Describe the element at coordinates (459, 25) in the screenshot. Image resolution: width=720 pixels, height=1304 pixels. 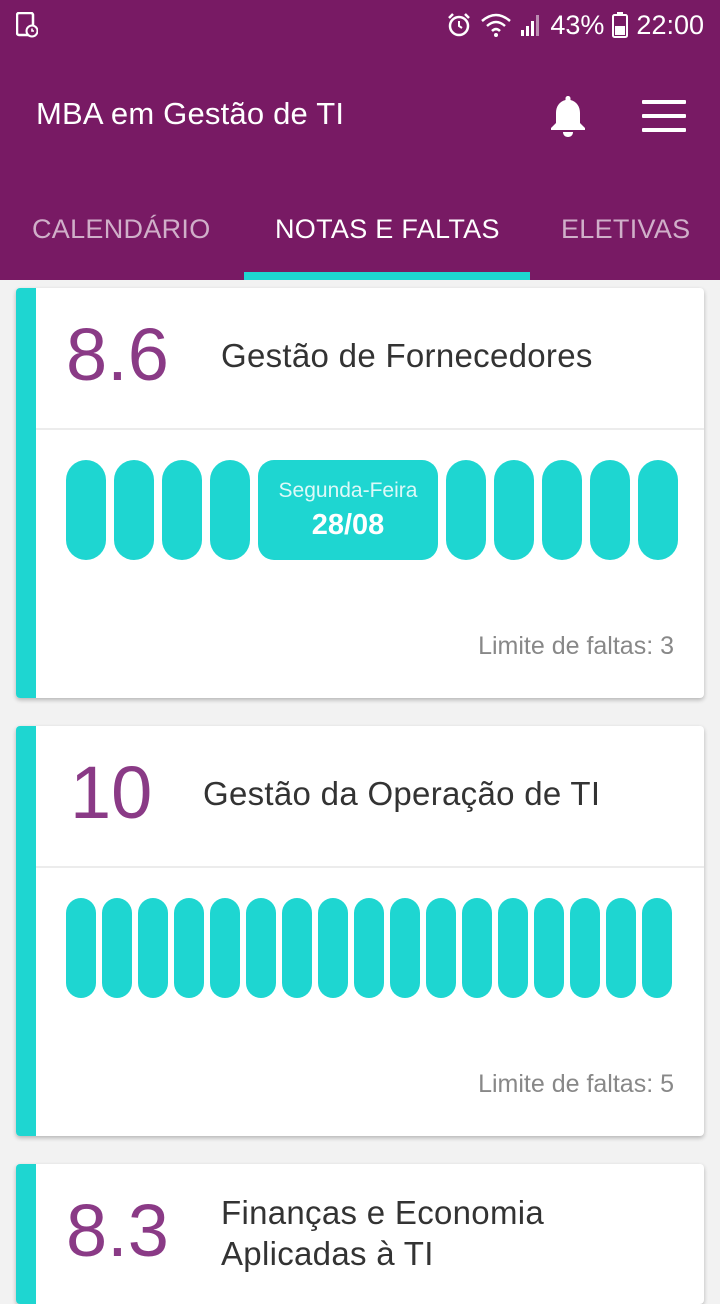
I see `alarm-icon` at that location.